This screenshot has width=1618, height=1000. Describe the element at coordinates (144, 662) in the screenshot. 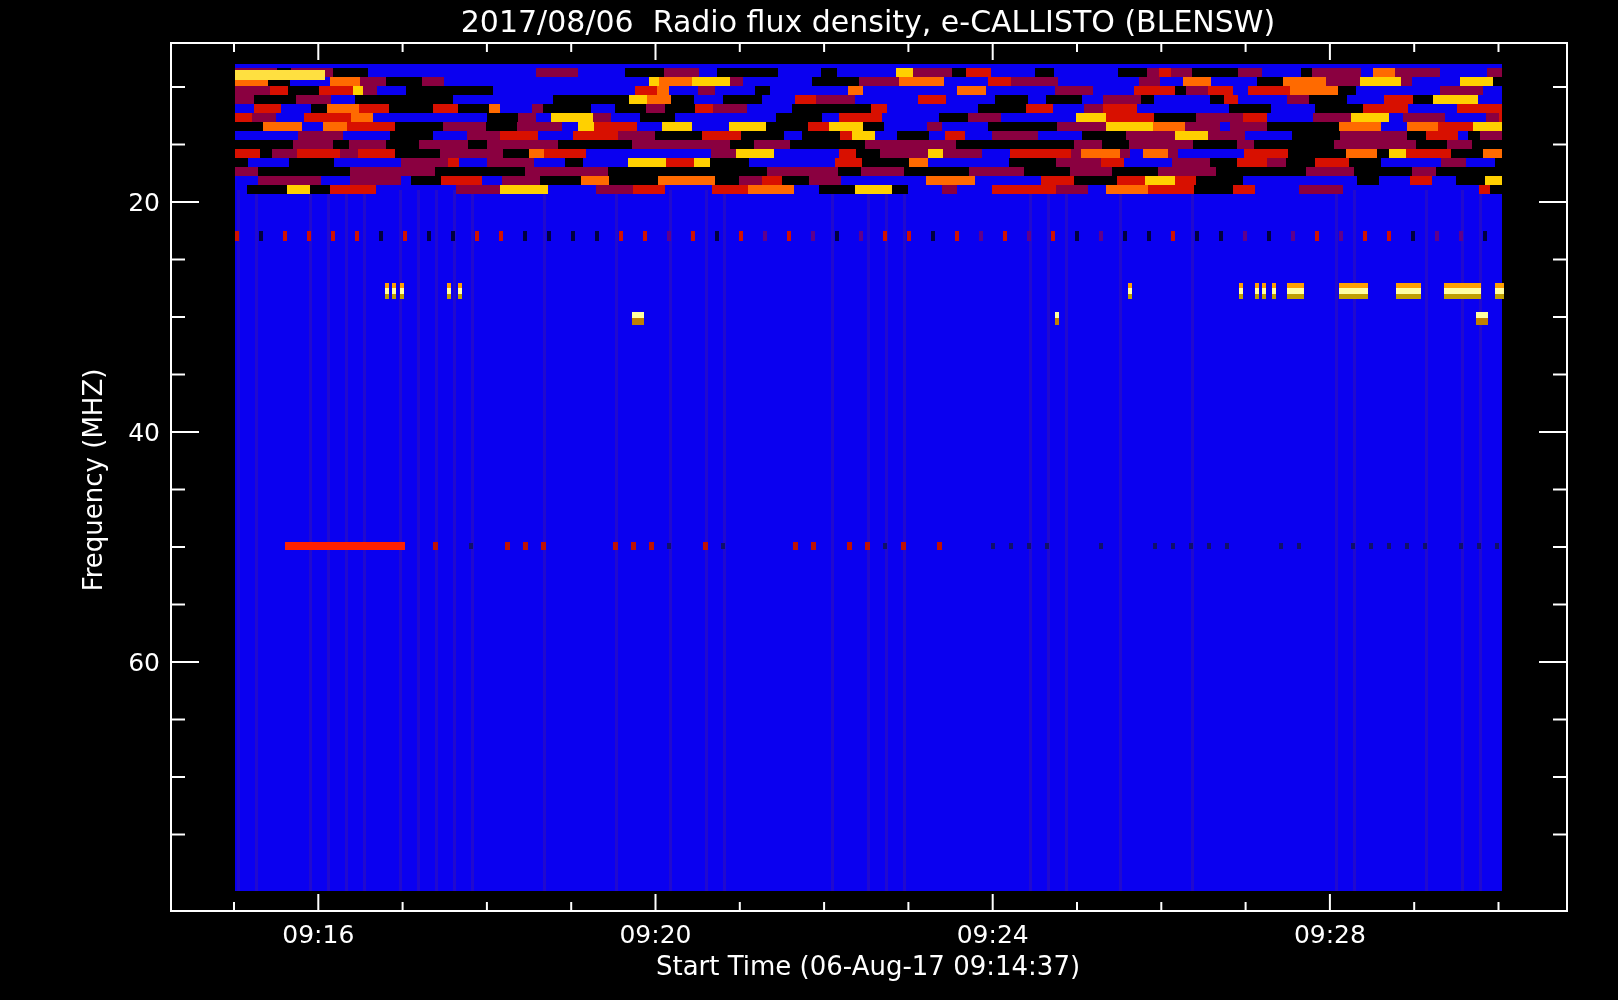

I see `y-tick-label: 60` at that location.